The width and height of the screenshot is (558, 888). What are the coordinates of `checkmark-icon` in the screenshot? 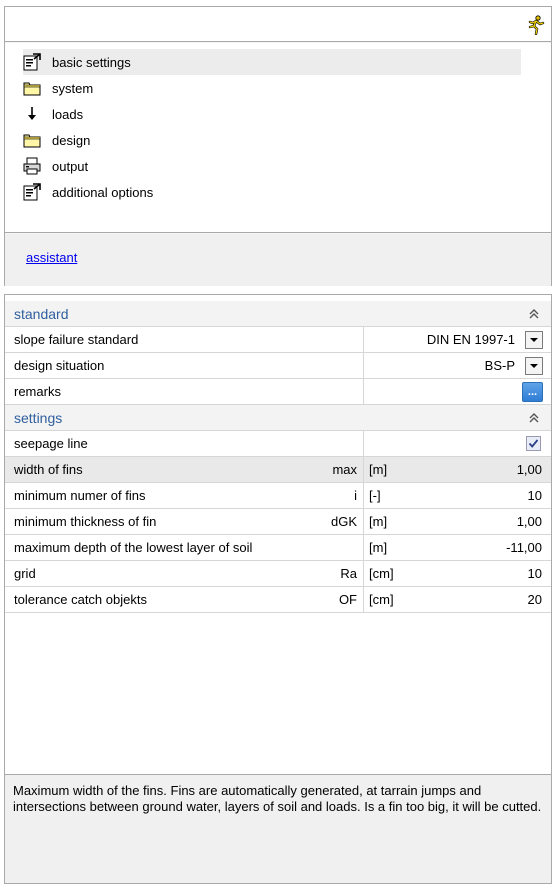 It's located at (533, 443).